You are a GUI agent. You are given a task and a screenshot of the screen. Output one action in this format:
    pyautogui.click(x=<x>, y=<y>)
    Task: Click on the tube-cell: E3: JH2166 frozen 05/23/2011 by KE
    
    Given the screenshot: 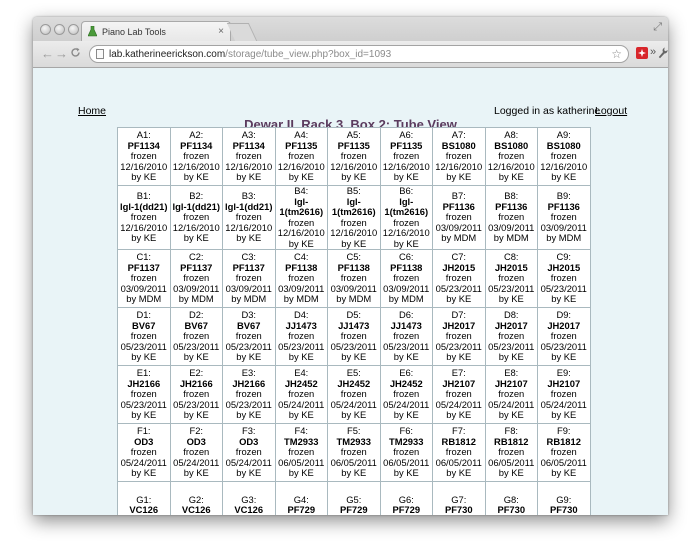 What is the action you would take?
    pyautogui.click(x=249, y=394)
    